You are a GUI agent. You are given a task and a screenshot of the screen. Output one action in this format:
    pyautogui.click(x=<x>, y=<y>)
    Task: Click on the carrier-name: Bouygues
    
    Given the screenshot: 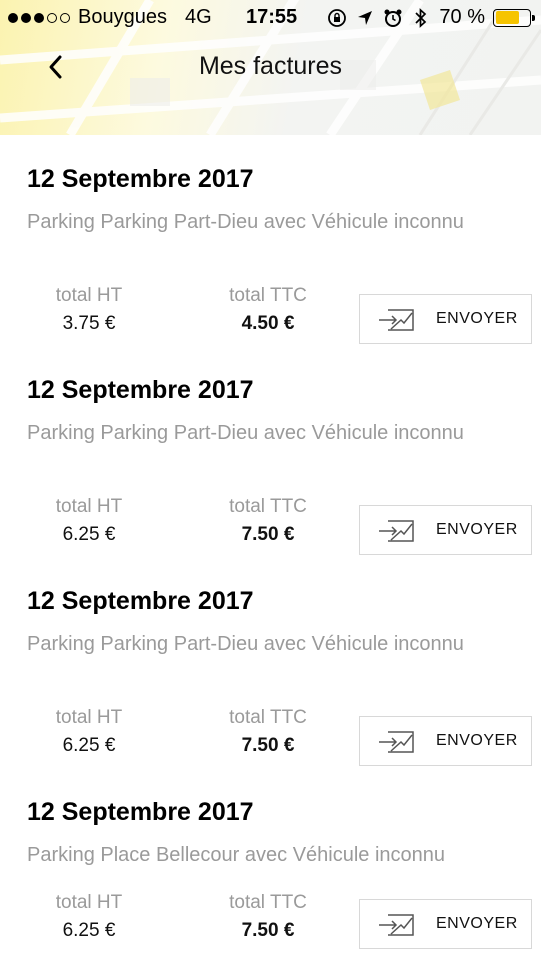 What is the action you would take?
    pyautogui.click(x=122, y=17)
    